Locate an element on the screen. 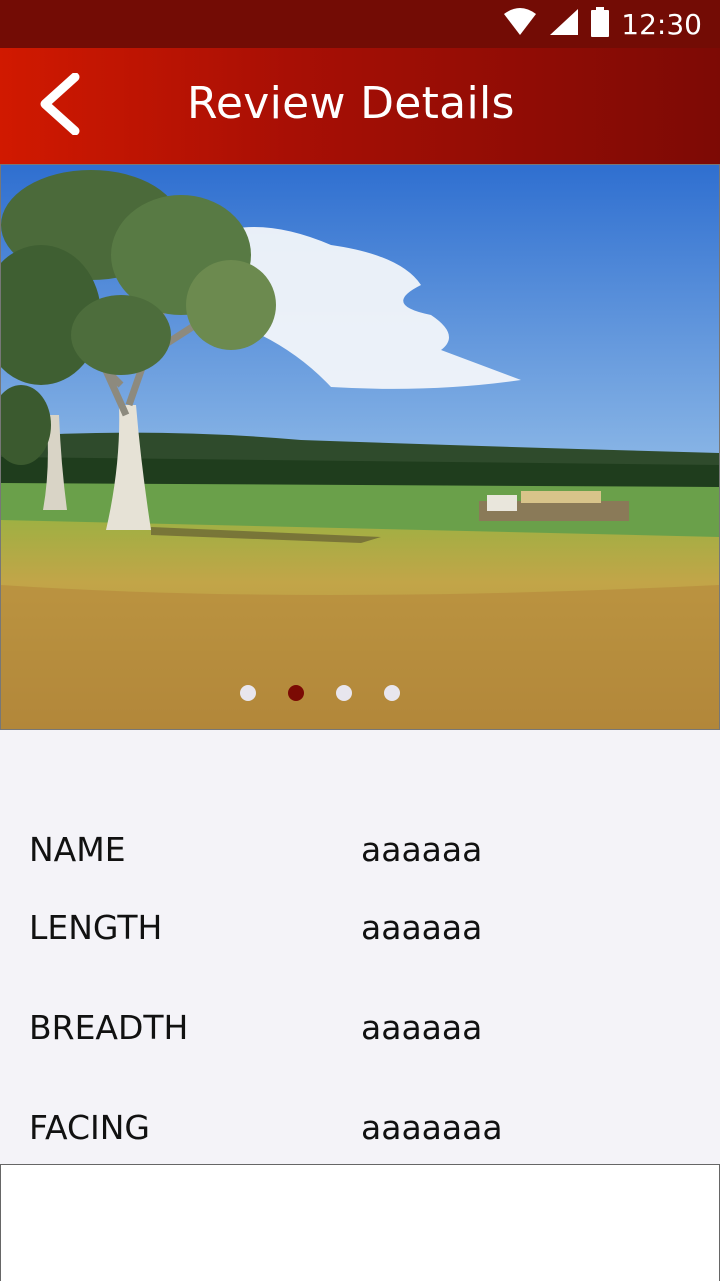 The height and width of the screenshot is (1281, 720). detail-value: aaaaaaa is located at coordinates (432, 1127).